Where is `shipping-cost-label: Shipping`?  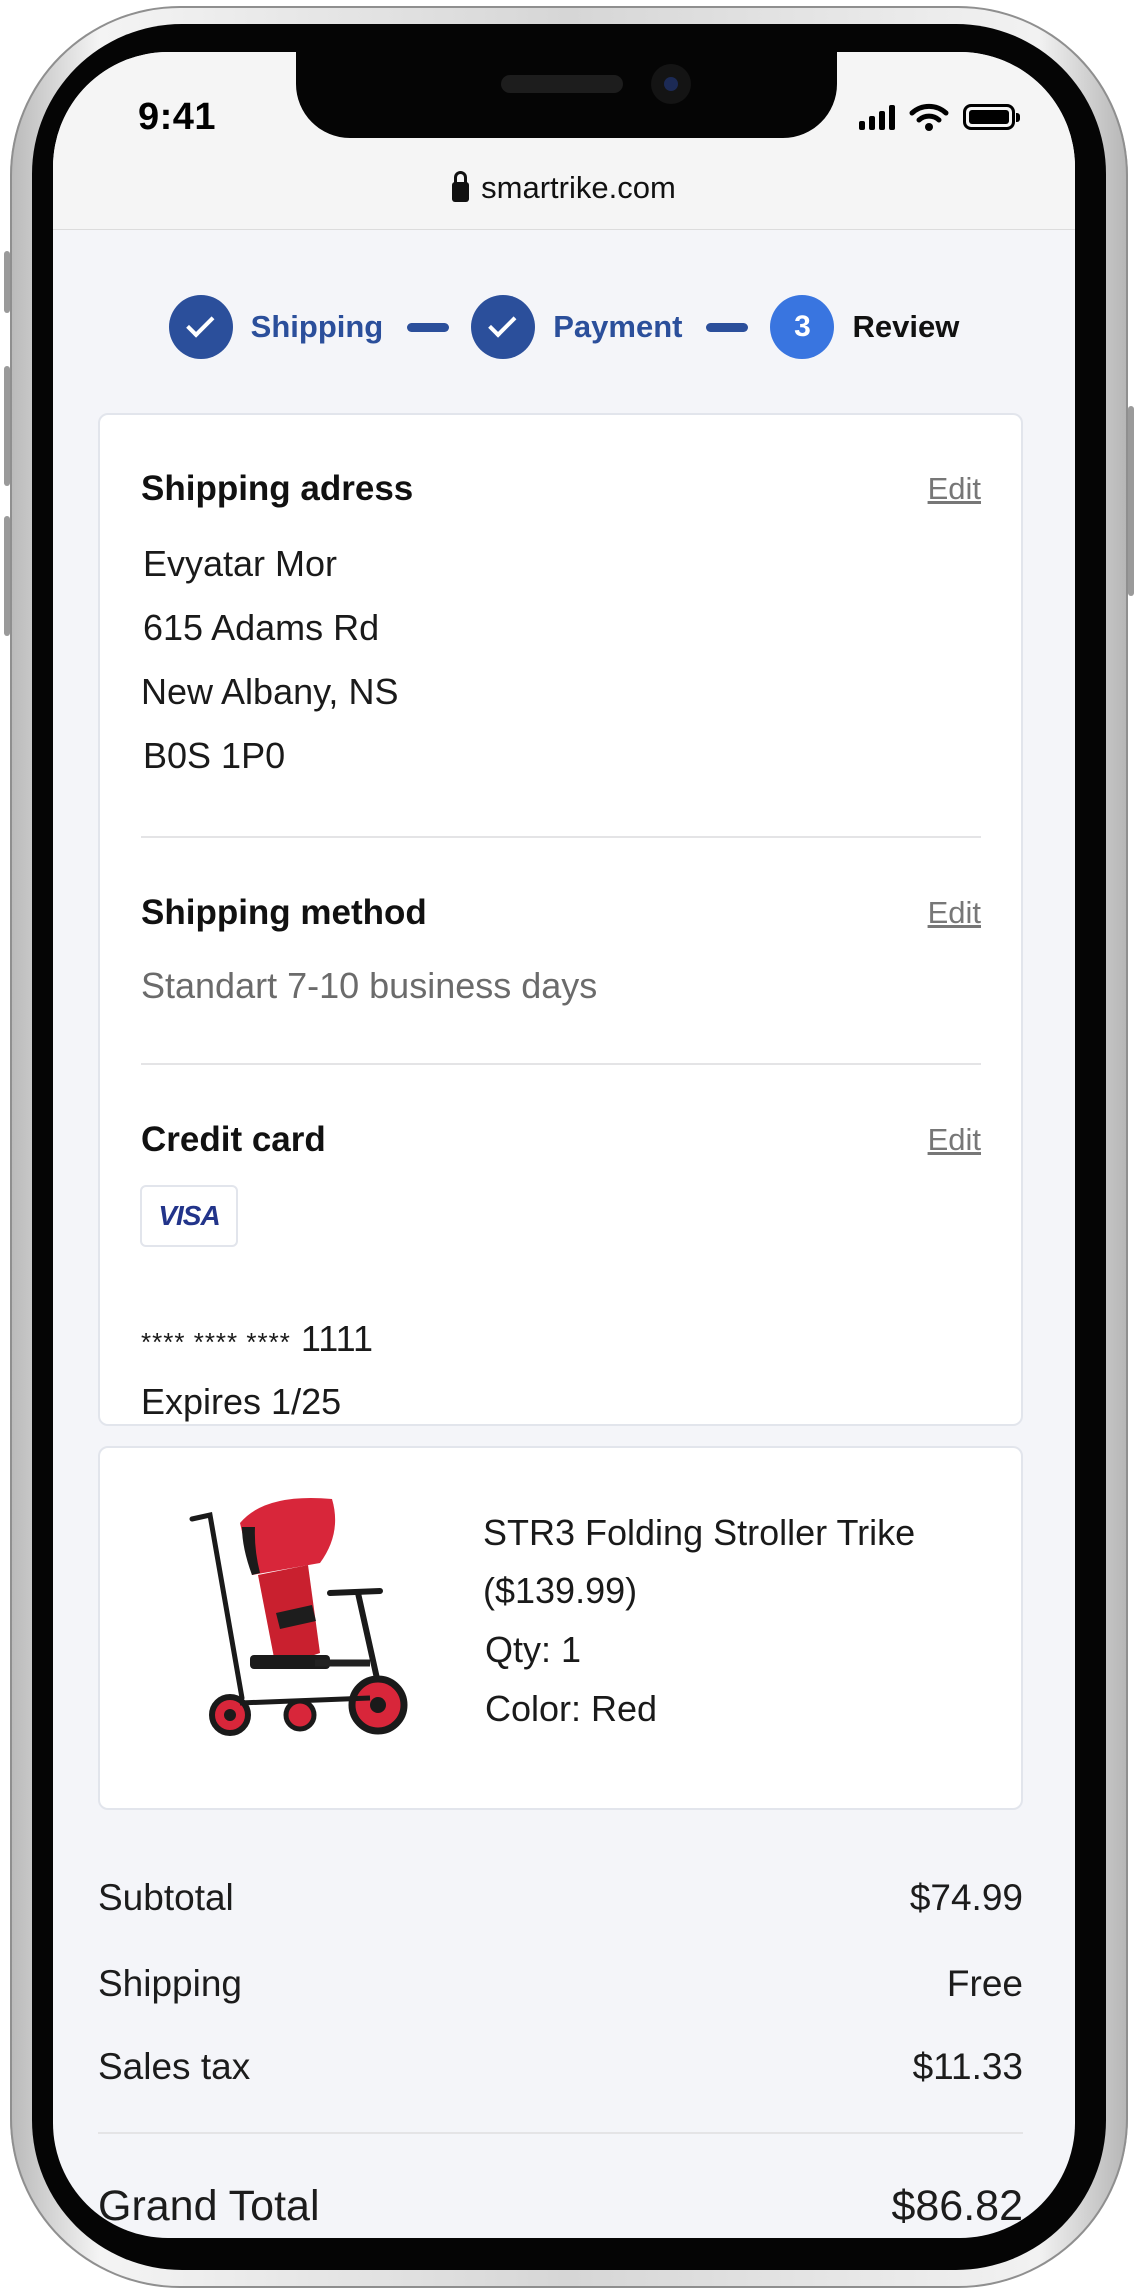
shipping-cost-label: Shipping is located at coordinates (170, 1983).